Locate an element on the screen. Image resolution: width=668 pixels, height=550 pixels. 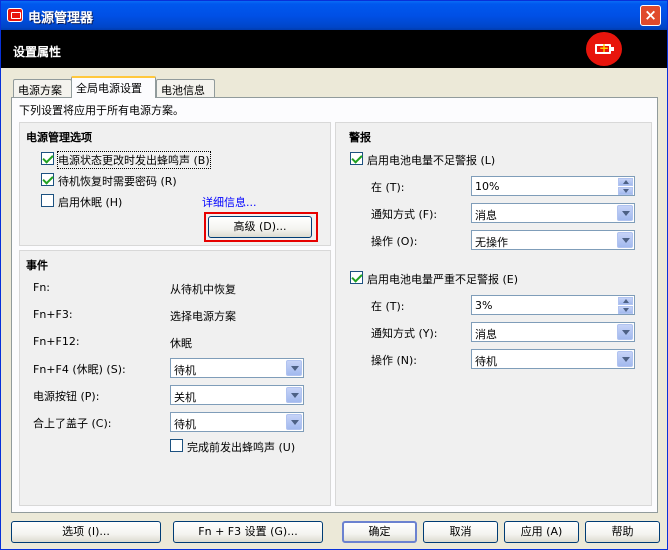
power-button-select: 关机 is located at coordinates (237, 395).